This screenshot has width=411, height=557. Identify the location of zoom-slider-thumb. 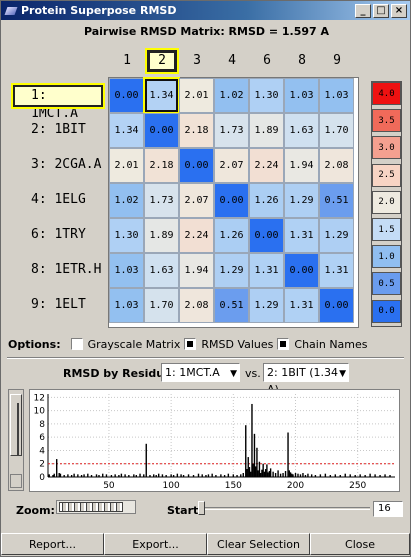
(91, 507).